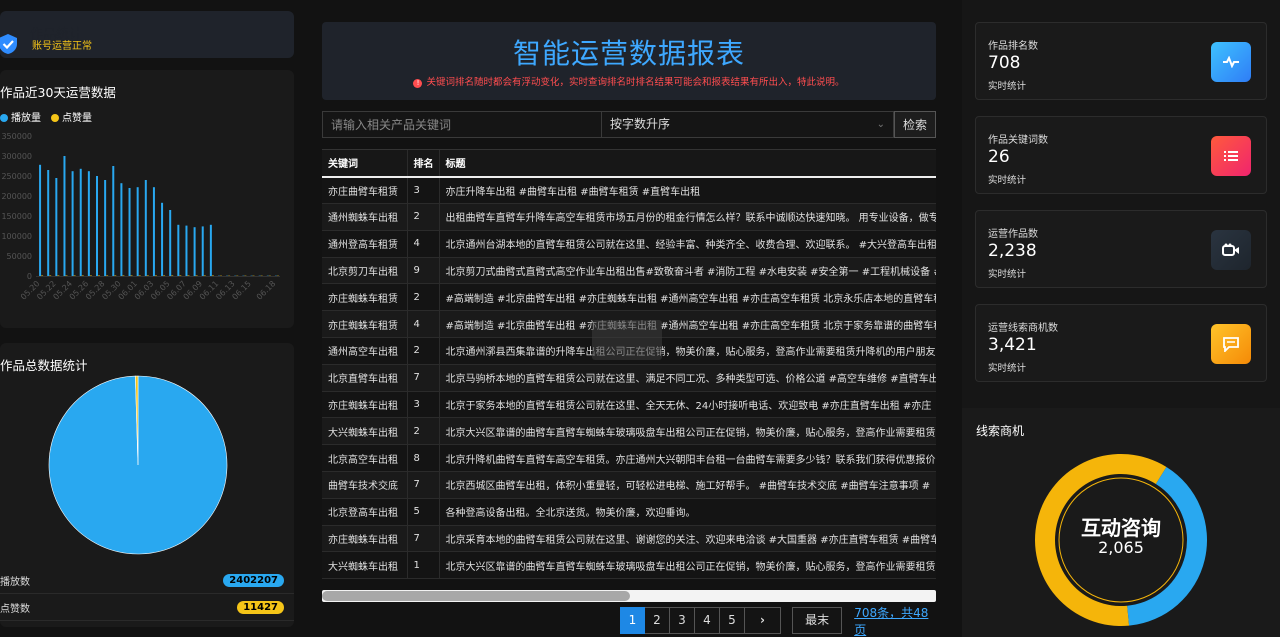  What do you see at coordinates (365, 164) in the screenshot?
I see `column-header-keyword: 关键词` at bounding box center [365, 164].